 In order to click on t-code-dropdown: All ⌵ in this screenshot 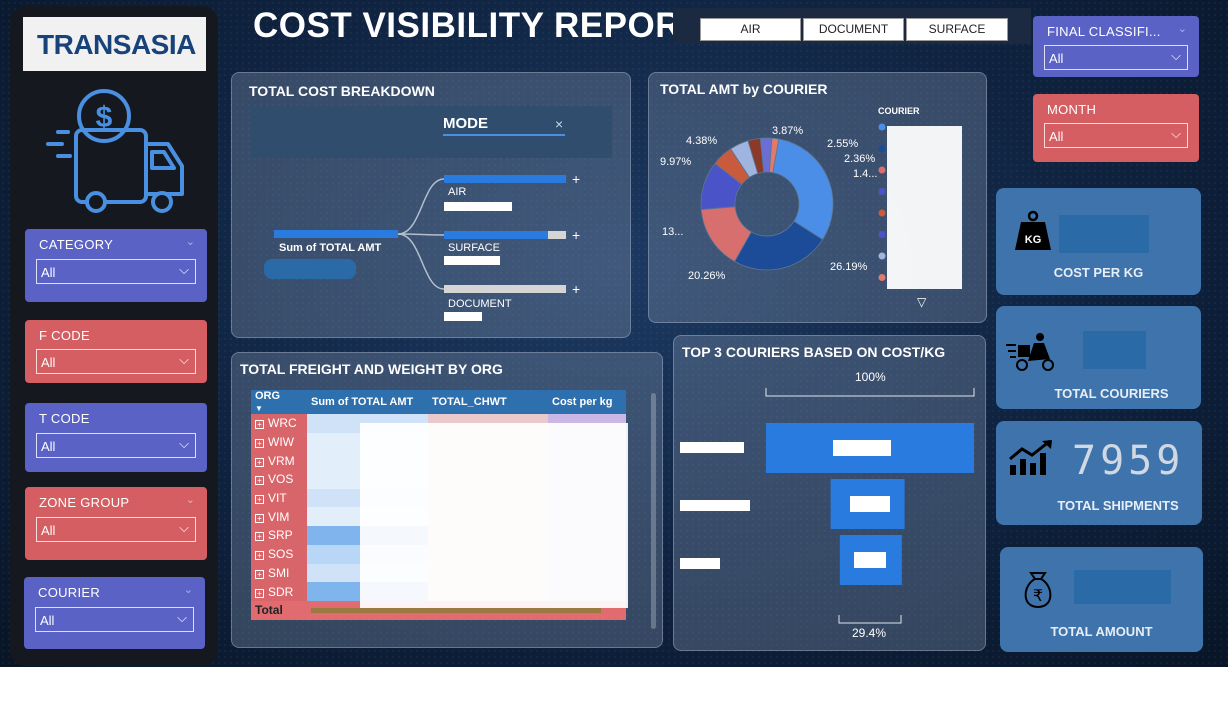, I will do `click(116, 445)`.